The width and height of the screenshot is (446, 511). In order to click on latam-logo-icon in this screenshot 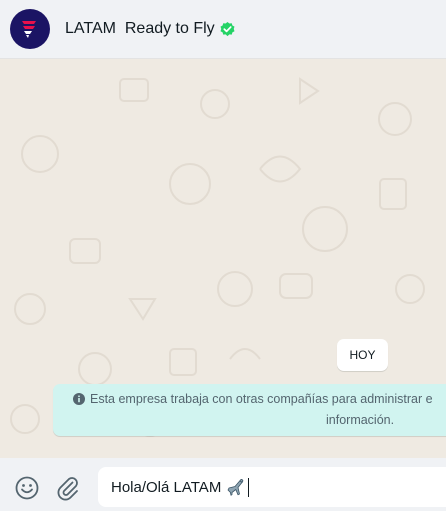, I will do `click(29, 29)`.